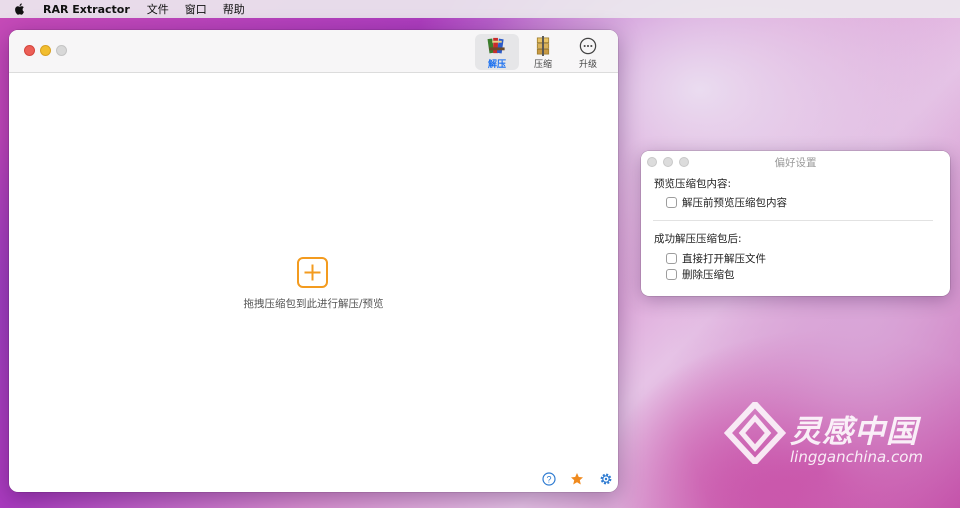 This screenshot has height=508, width=960. What do you see at coordinates (857, 457) in the screenshot?
I see `watermark-en-text: lingganchina.com` at bounding box center [857, 457].